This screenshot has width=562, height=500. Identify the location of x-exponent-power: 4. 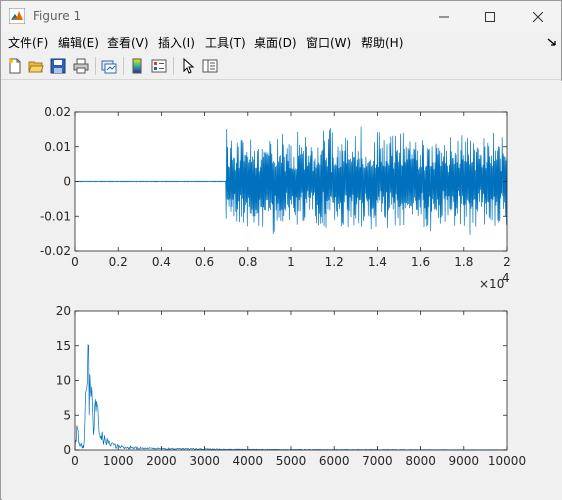
(506, 278).